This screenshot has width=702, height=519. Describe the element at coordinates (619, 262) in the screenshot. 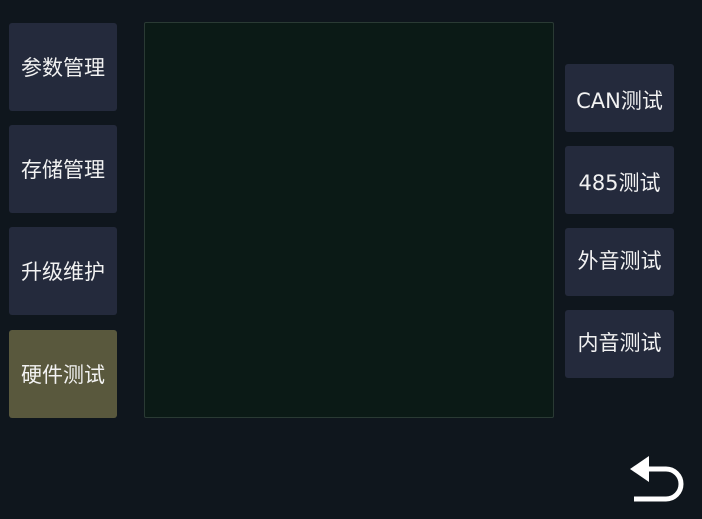

I see `external-audio-test-button: 外音测试` at that location.